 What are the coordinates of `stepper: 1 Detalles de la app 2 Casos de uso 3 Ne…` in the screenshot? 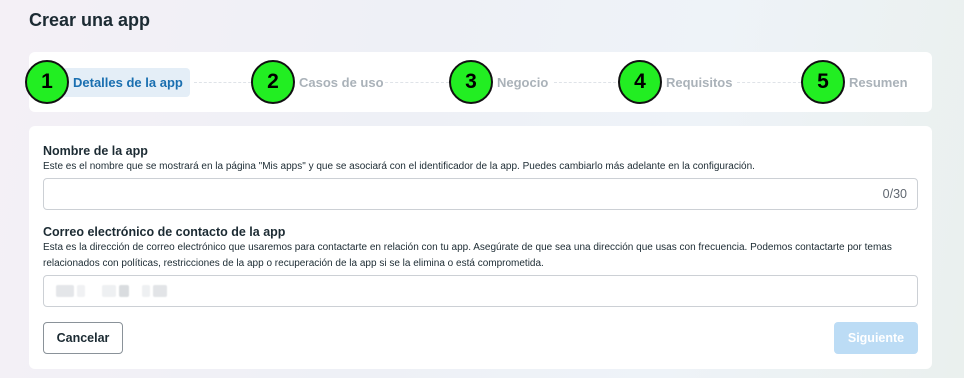 It's located at (478, 82).